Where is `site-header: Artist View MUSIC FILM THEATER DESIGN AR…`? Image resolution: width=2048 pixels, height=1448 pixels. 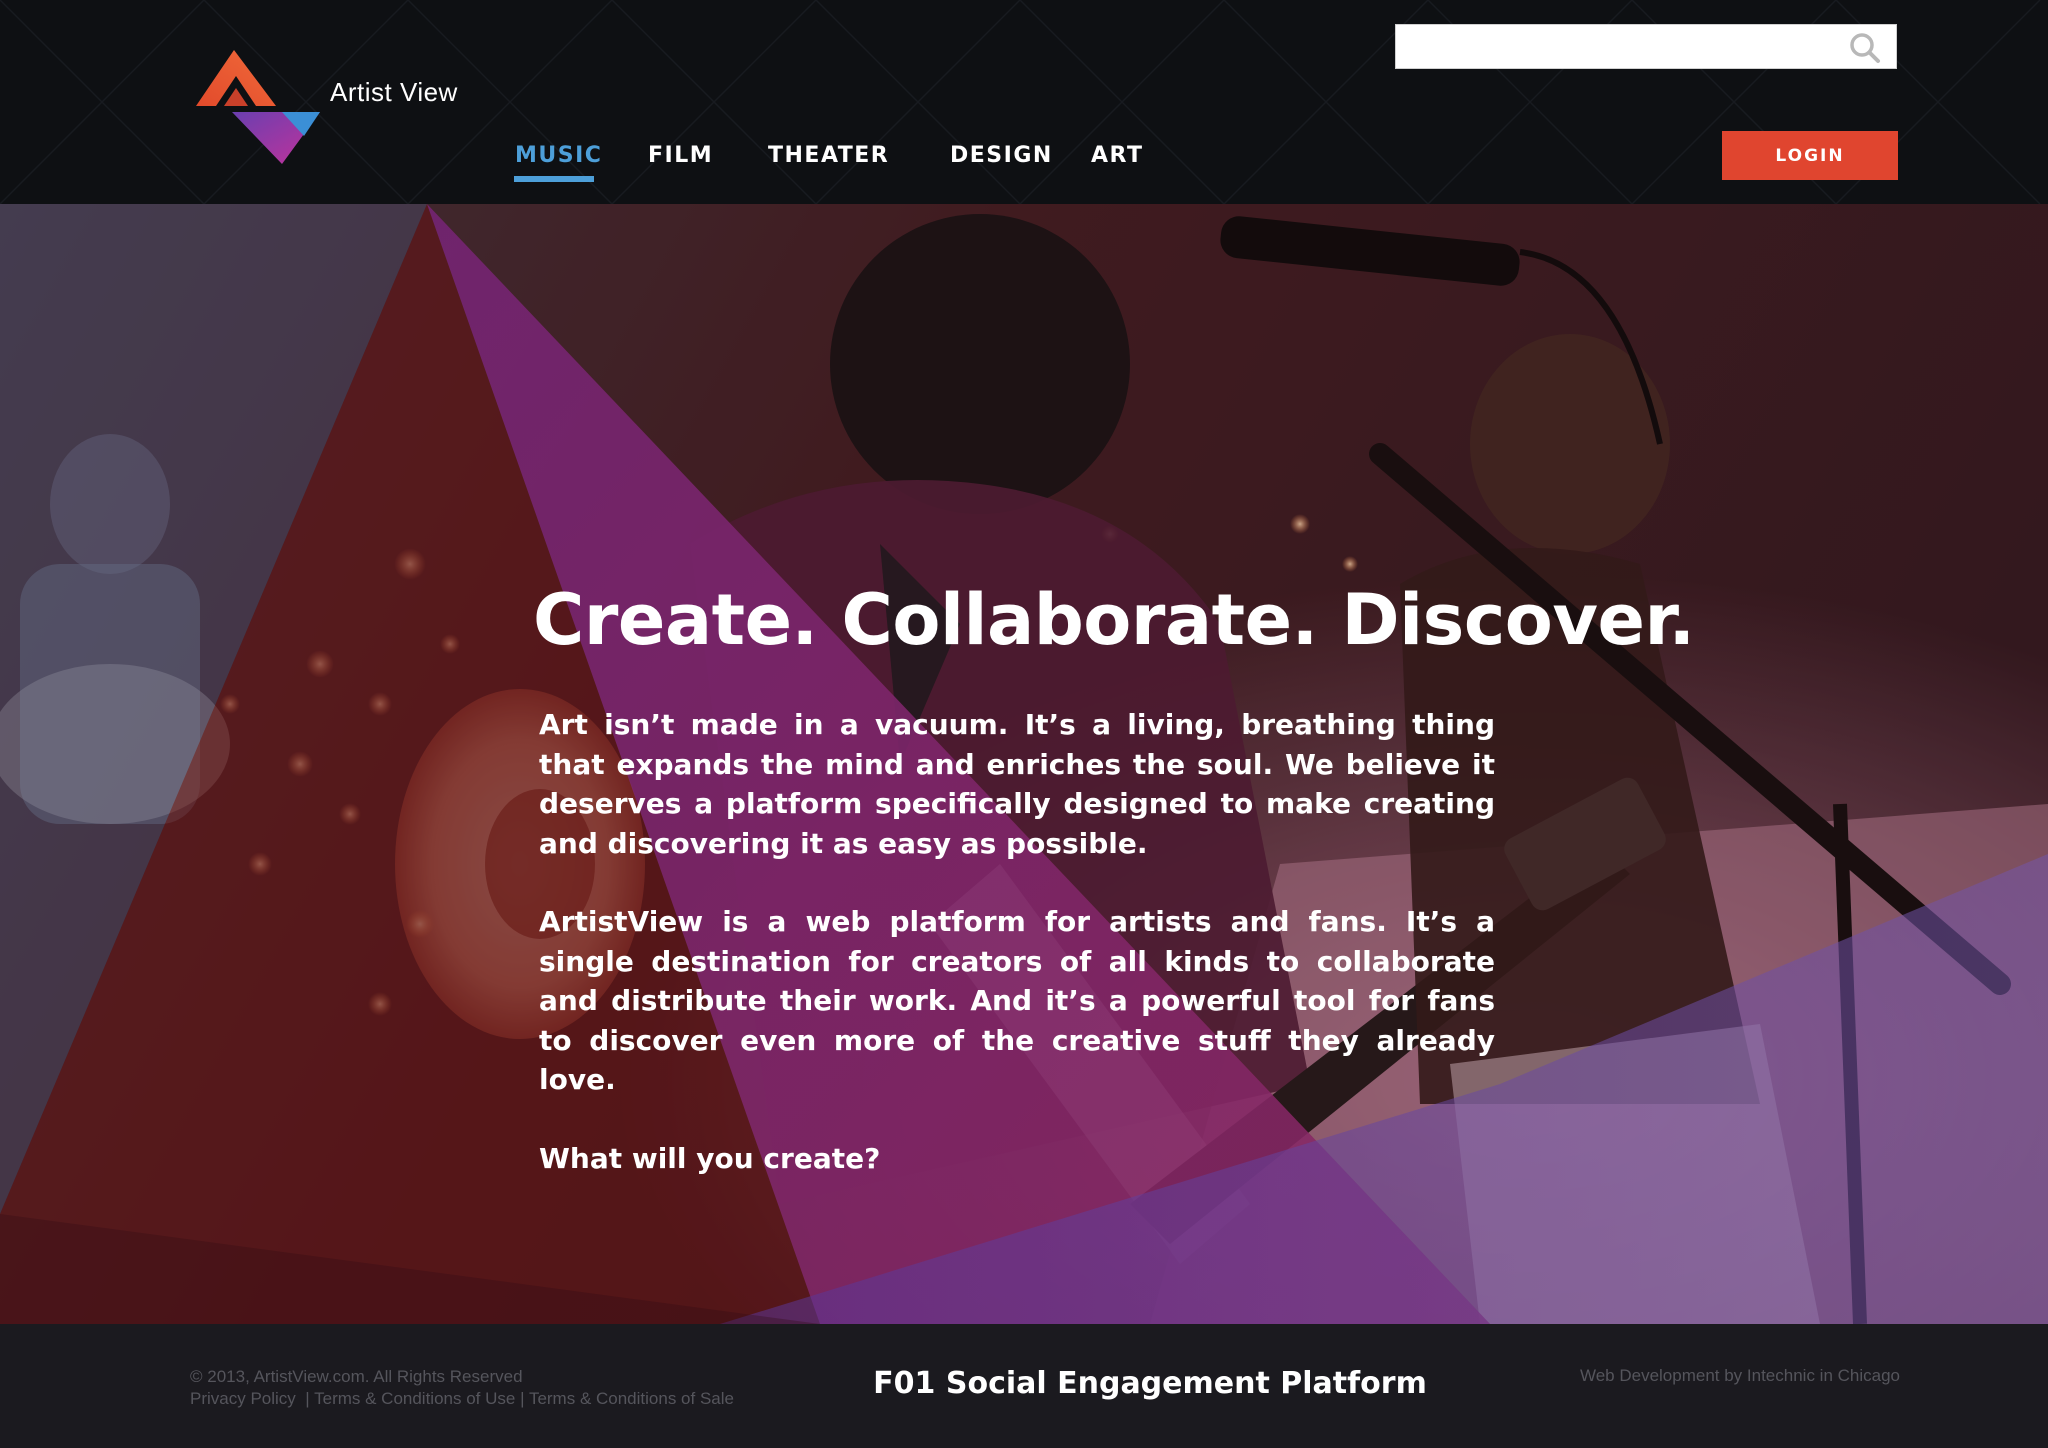
site-header: Artist View MUSIC FILM THEATER DESIGN AR… is located at coordinates (1024, 102).